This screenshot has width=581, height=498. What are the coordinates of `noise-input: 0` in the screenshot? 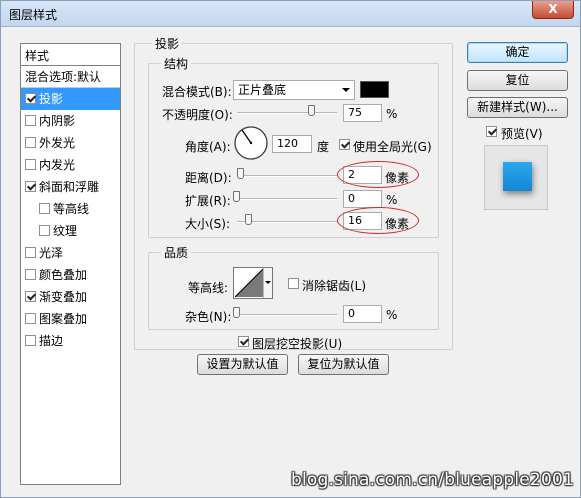 It's located at (362, 314).